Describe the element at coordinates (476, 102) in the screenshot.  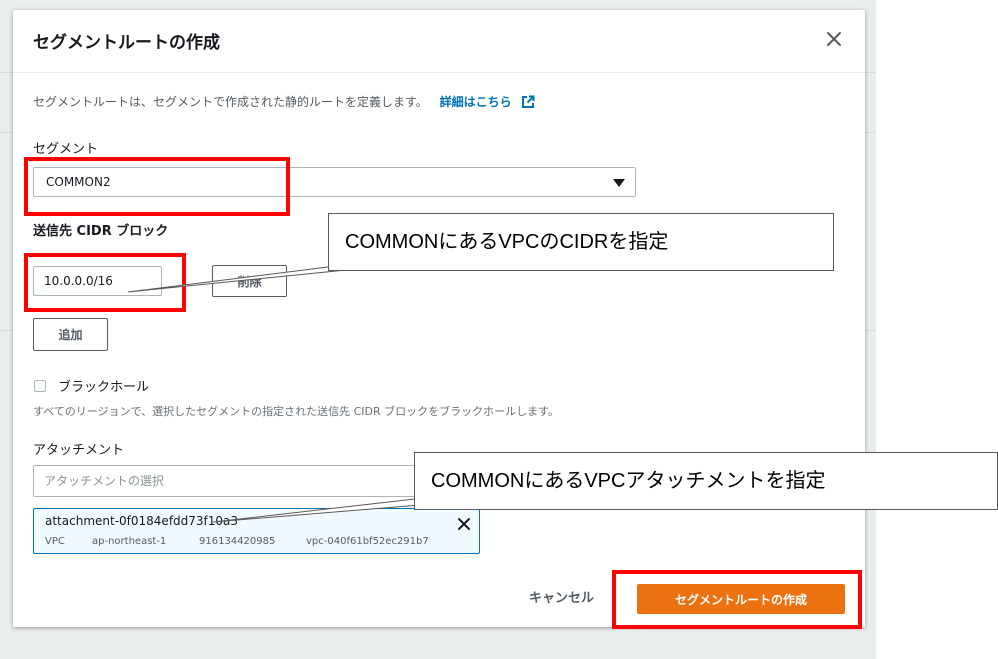
I see `learn-more-link: 詳細はこちら` at that location.